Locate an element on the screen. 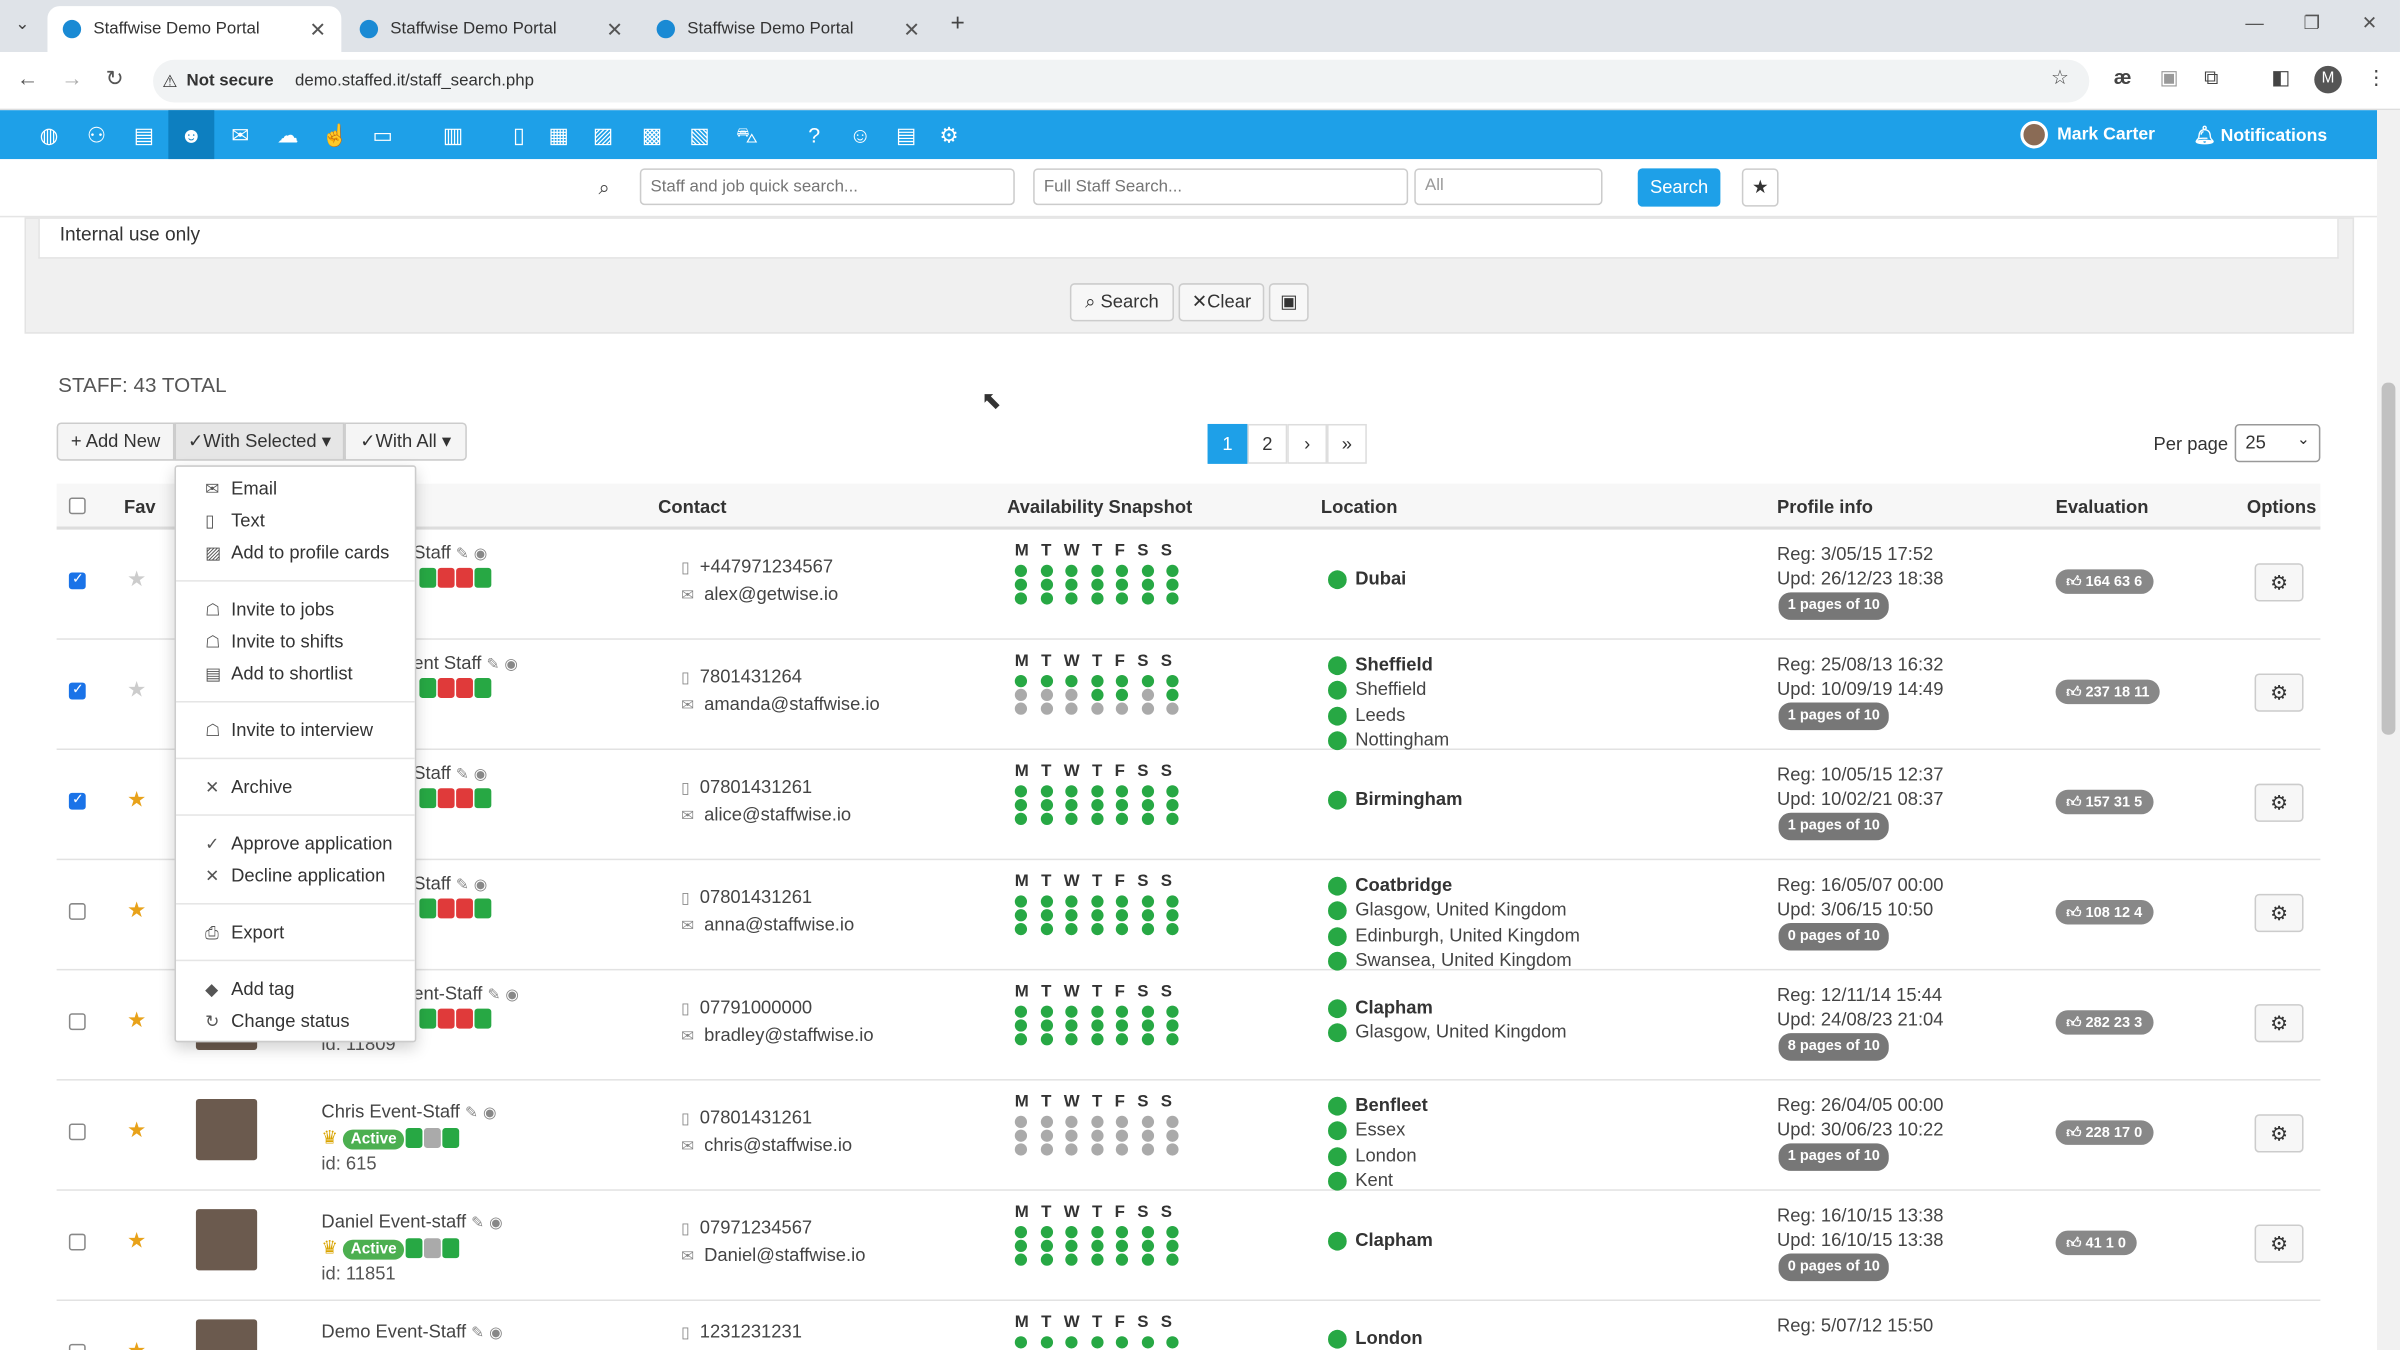 This screenshot has height=1350, width=2400. briefcase-icon: ▤ is located at coordinates (144, 134).